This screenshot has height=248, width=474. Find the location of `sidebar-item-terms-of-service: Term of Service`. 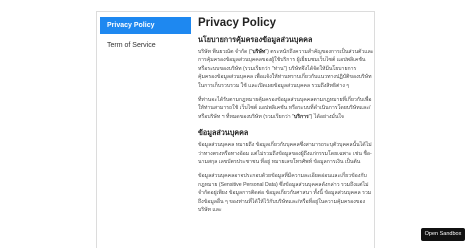

sidebar-item-terms-of-service: Term of Service is located at coordinates (145, 45).